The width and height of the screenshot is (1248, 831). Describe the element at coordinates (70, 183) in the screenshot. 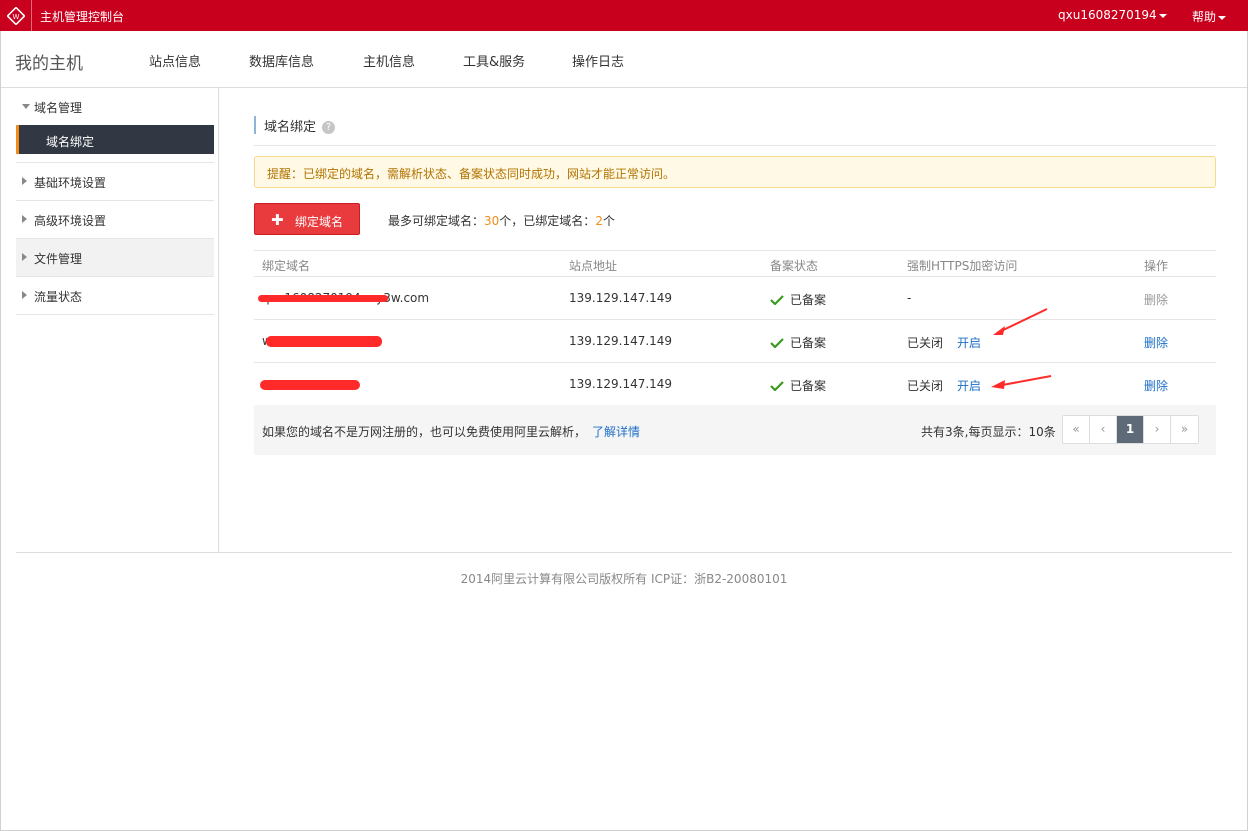

I see `sidebar-item-label: 基础环境设置` at that location.